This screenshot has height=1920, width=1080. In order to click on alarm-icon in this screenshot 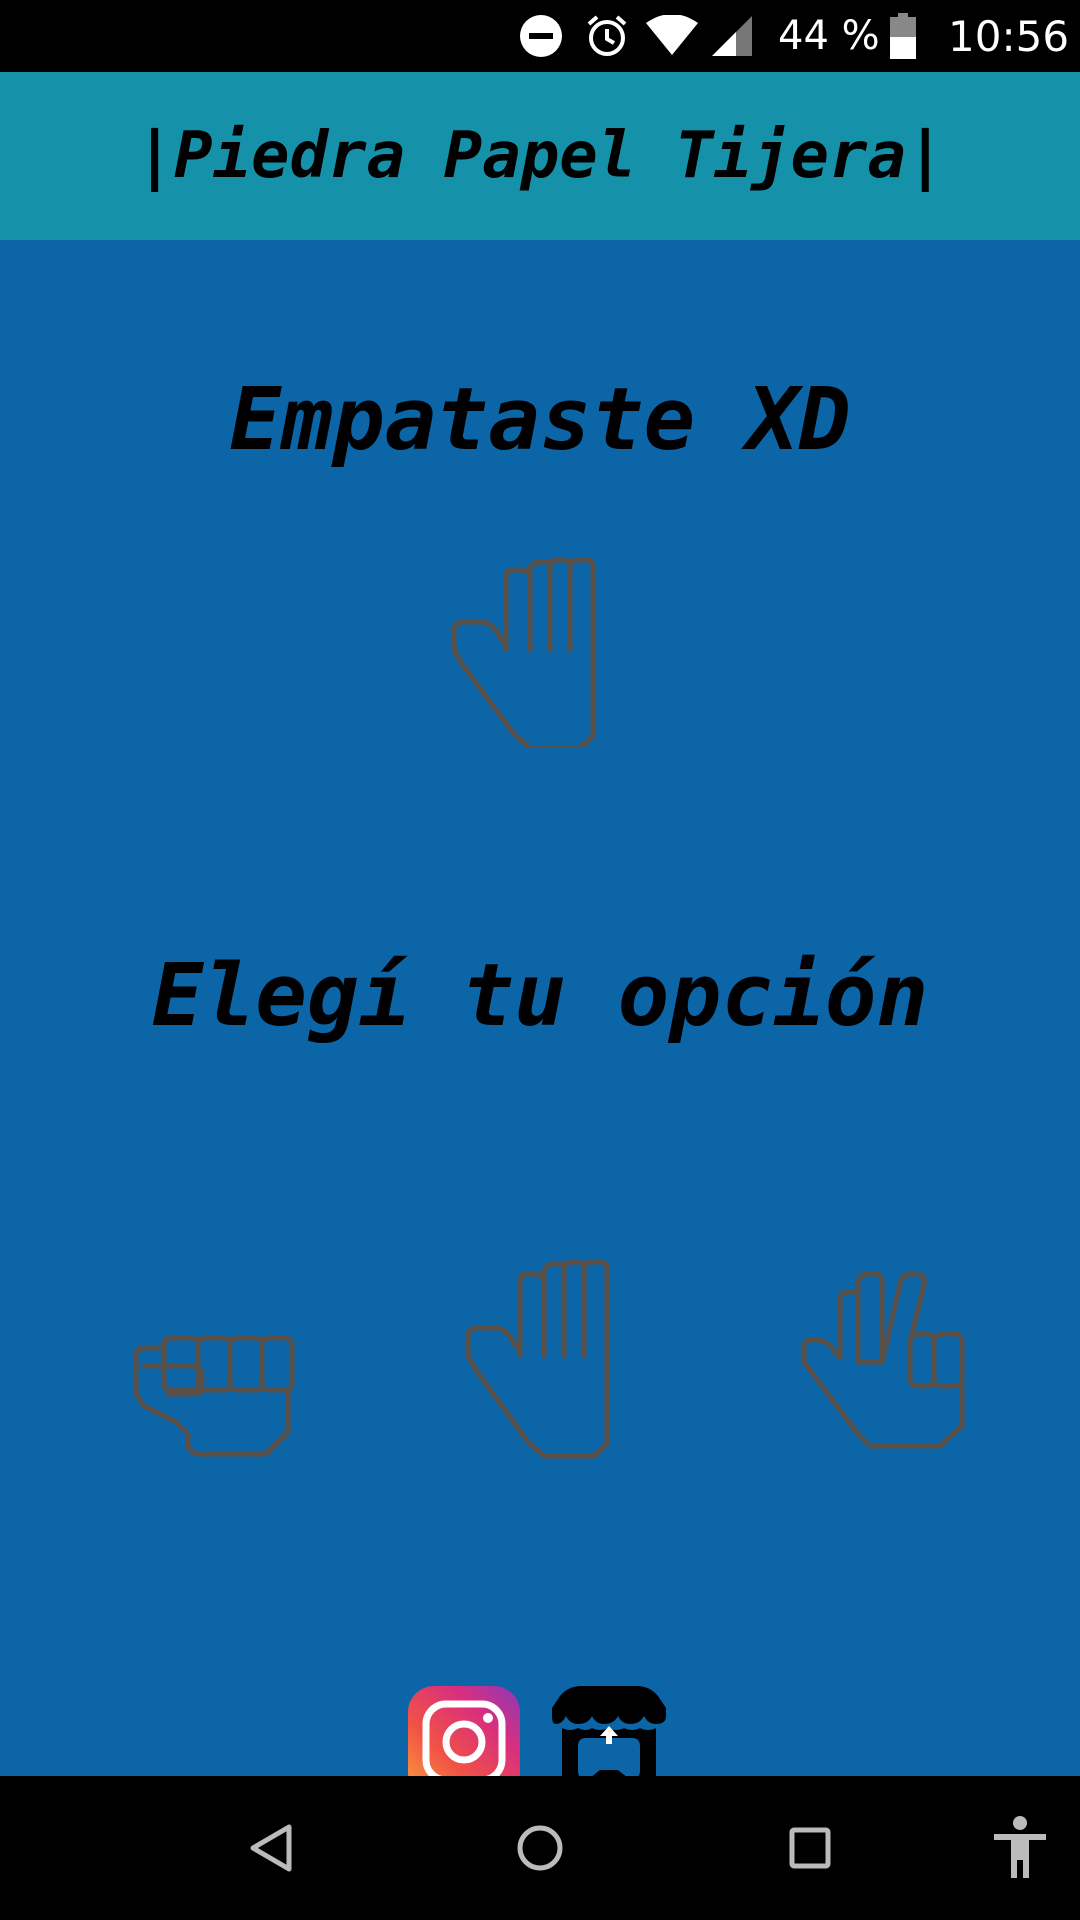, I will do `click(607, 36)`.